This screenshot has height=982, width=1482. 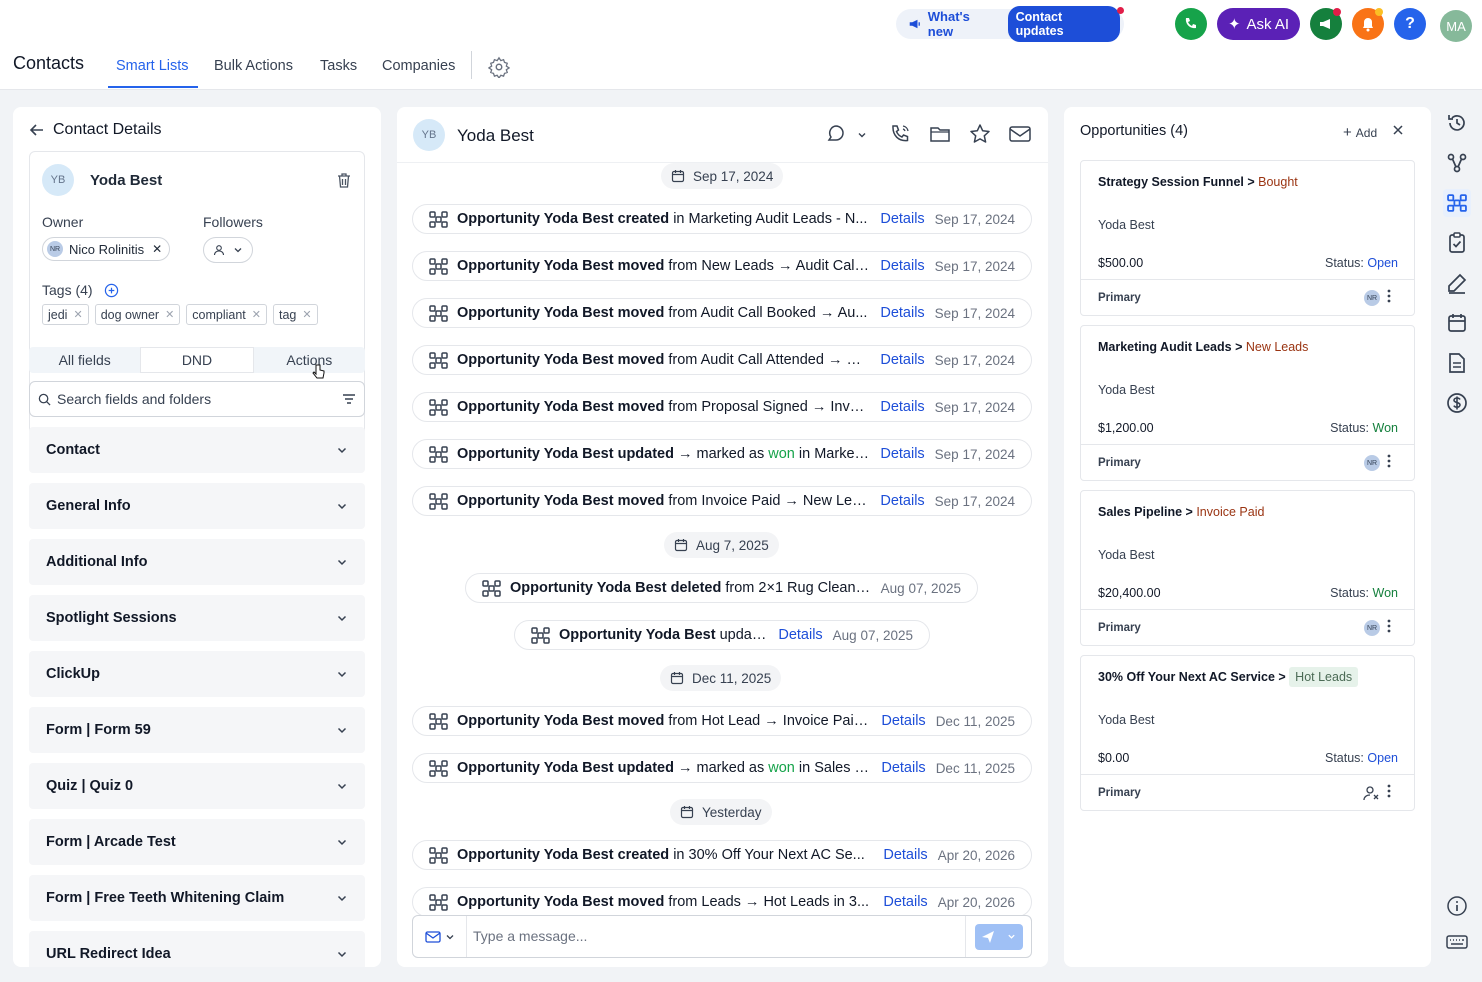 What do you see at coordinates (1457, 942) in the screenshot?
I see `keyboard-shortcuts-button` at bounding box center [1457, 942].